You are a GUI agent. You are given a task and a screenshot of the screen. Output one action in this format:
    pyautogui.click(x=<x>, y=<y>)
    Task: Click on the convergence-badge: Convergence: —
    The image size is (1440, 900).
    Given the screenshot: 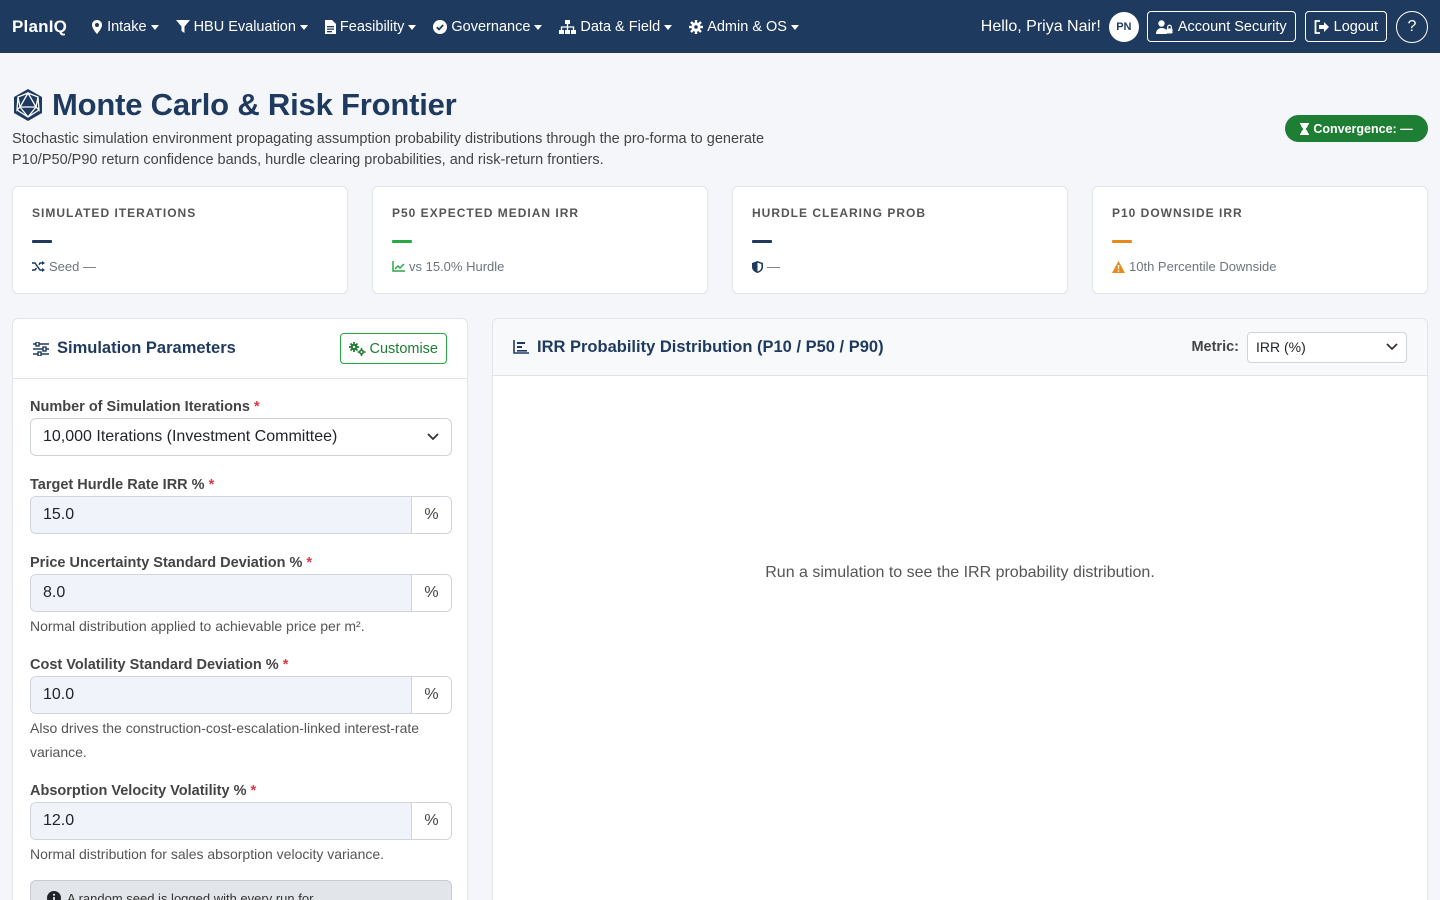 What is the action you would take?
    pyautogui.click(x=1356, y=128)
    